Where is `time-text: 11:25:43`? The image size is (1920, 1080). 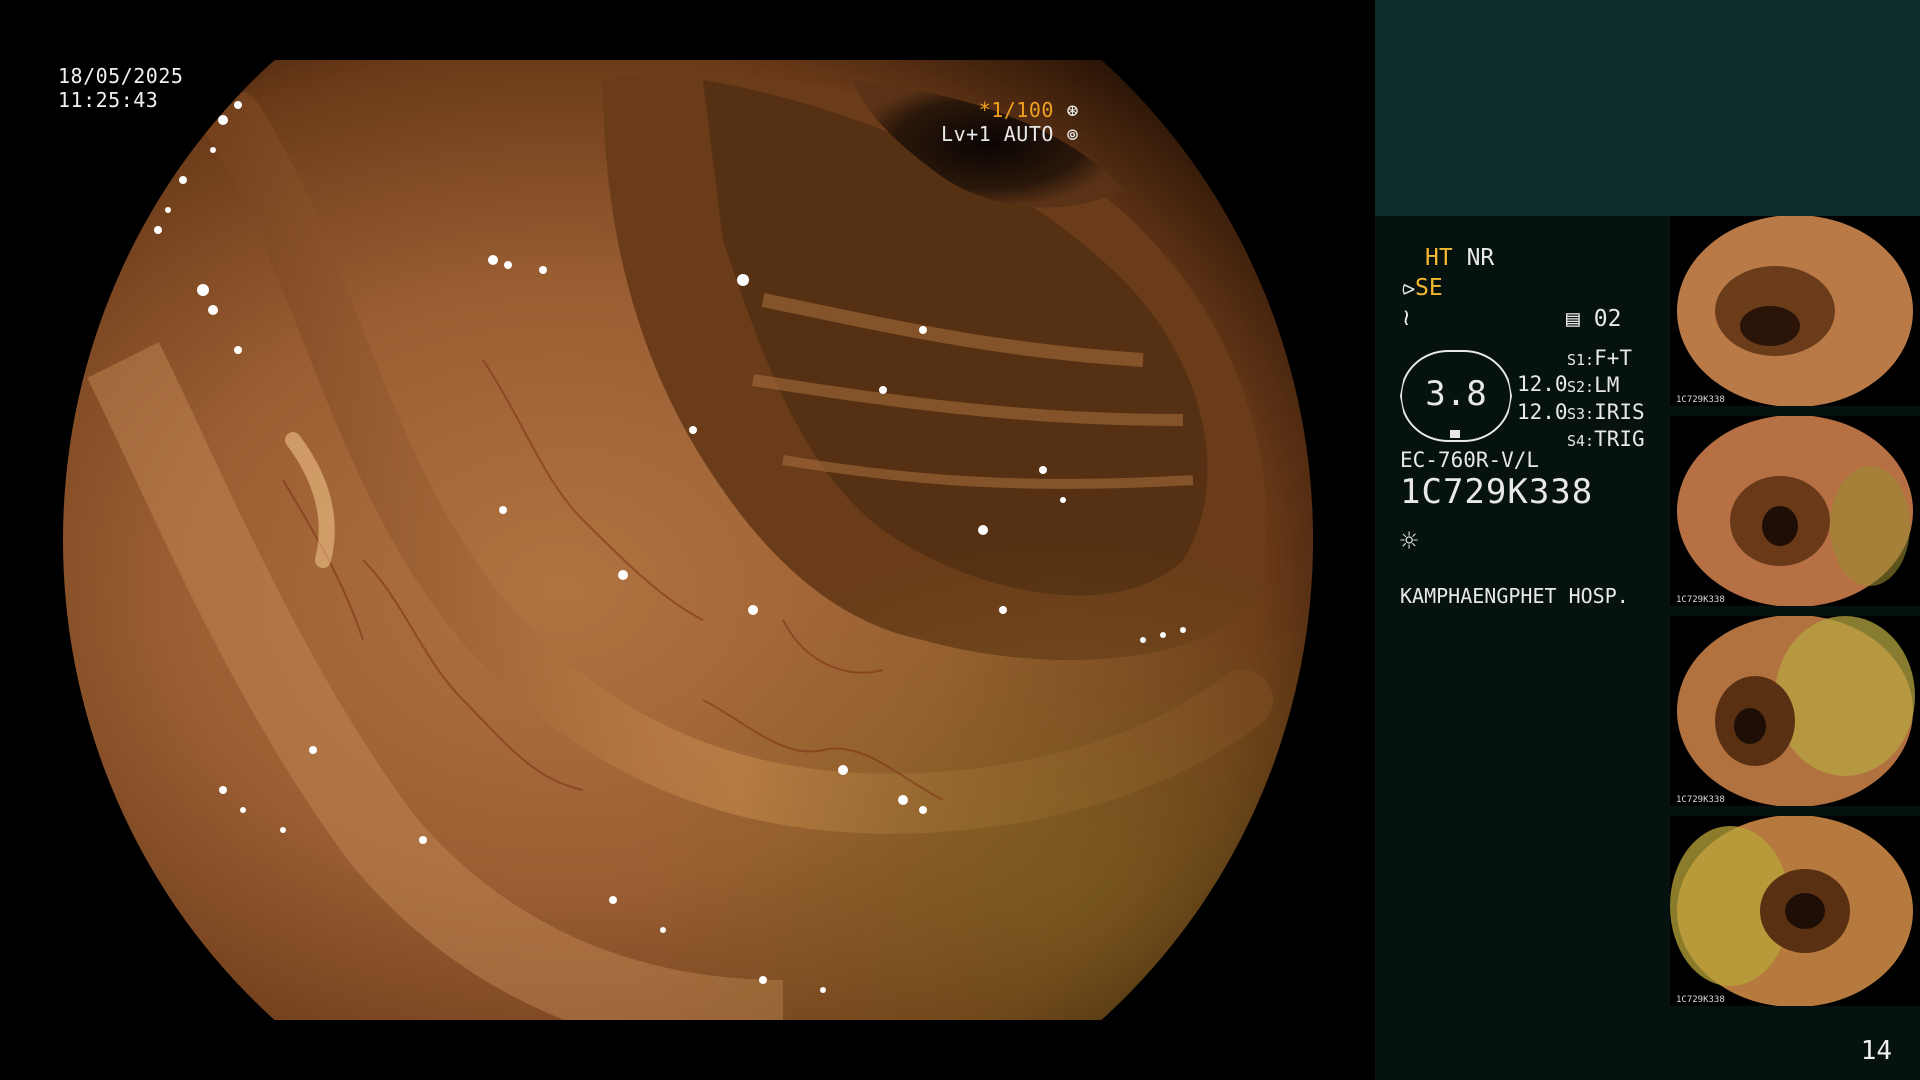
time-text: 11:25:43 is located at coordinates (108, 100).